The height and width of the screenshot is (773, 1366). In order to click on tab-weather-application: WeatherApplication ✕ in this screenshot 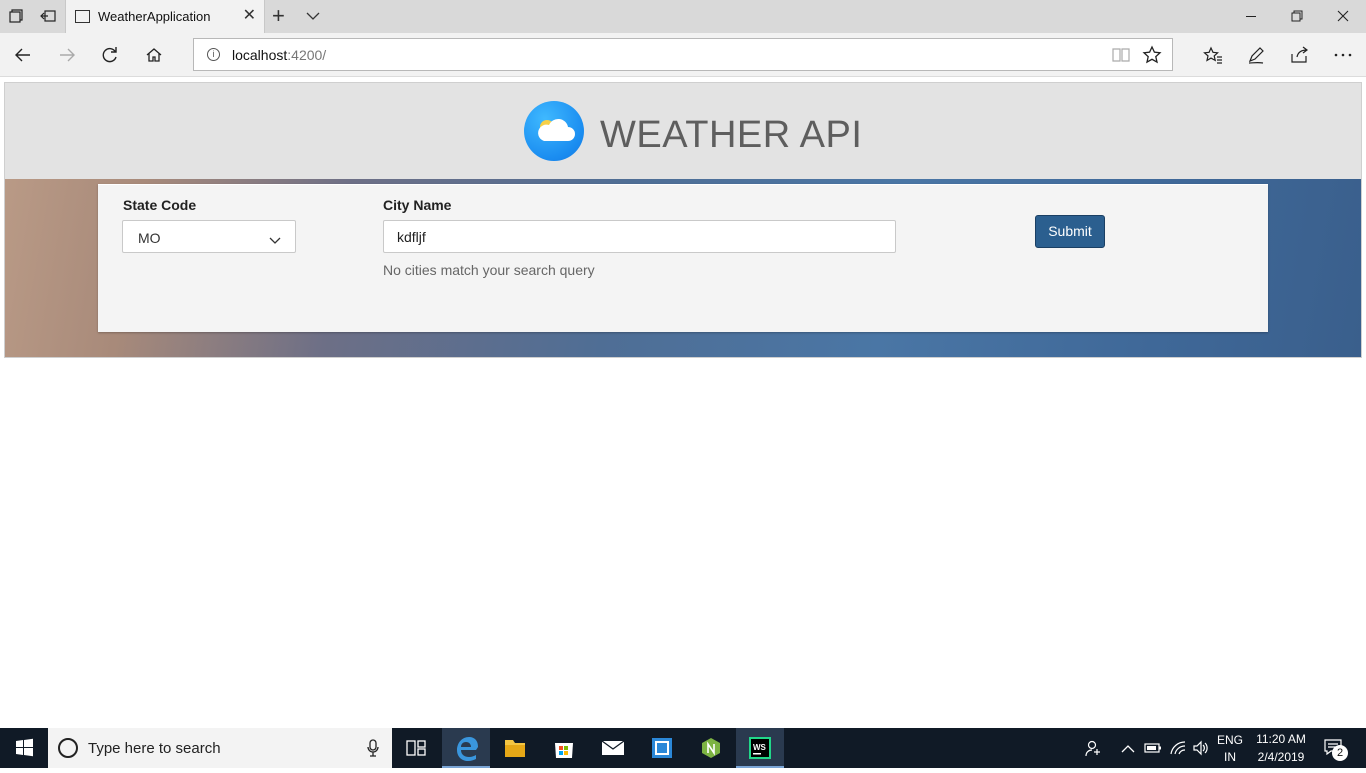, I will do `click(165, 16)`.